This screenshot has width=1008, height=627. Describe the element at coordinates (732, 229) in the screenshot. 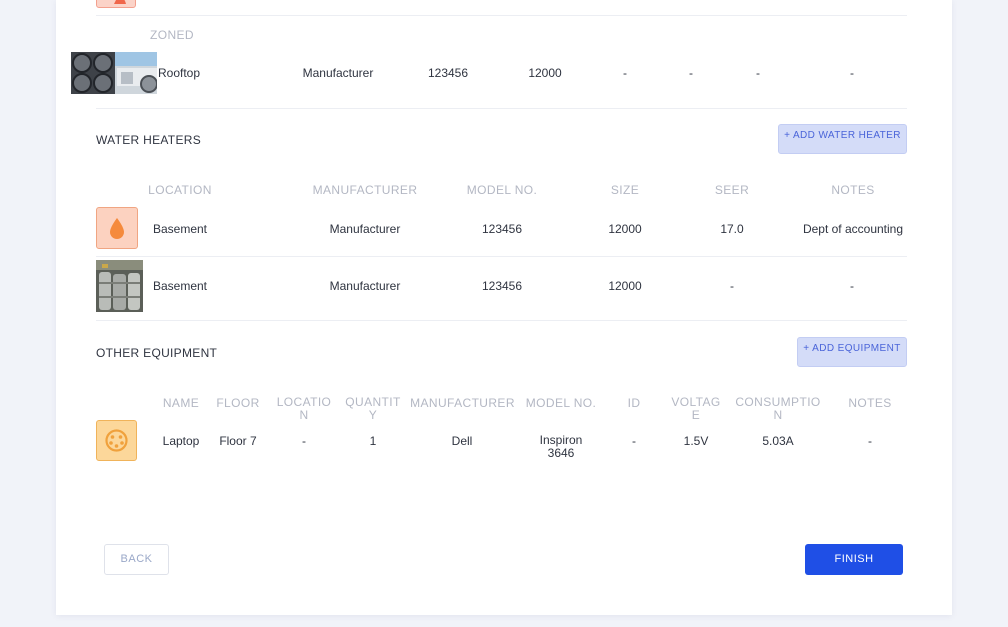

I see `wh-row1-seer: 17.0` at that location.